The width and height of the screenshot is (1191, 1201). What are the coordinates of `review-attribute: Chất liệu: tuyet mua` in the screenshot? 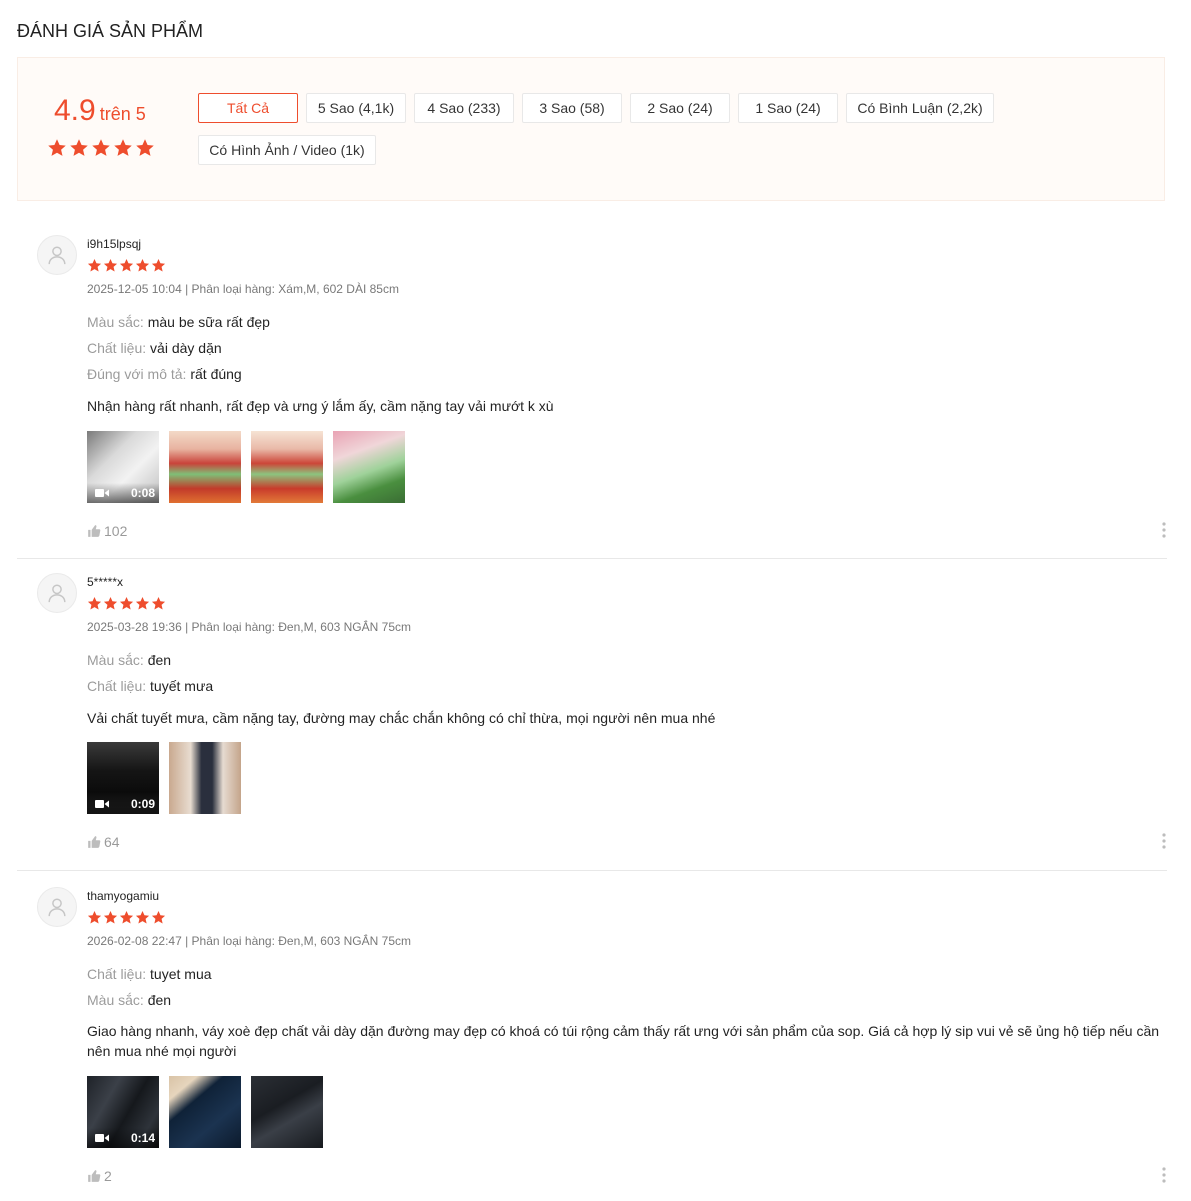 It's located at (149, 974).